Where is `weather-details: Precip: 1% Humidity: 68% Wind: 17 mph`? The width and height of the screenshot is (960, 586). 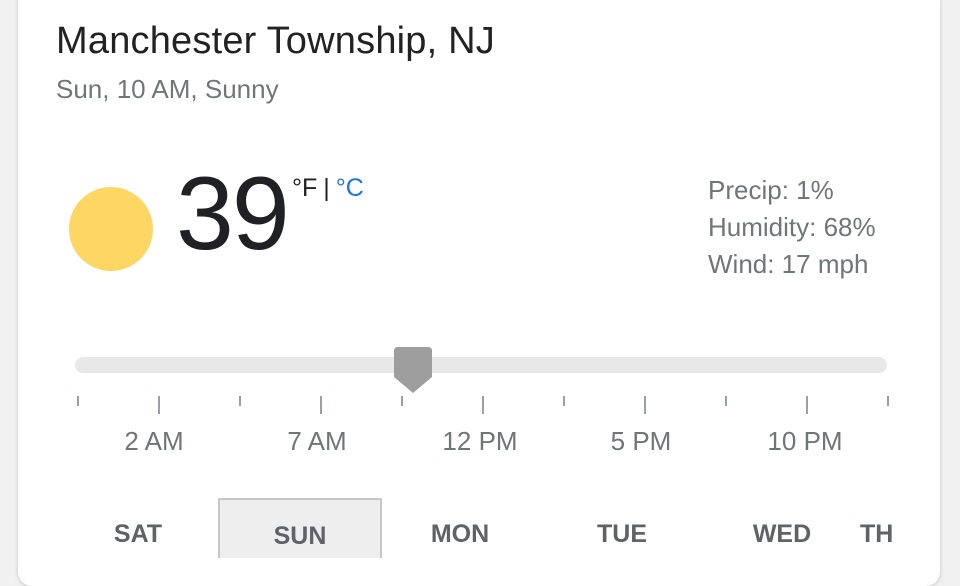
weather-details: Precip: 1% Humidity: 68% Wind: 17 mph is located at coordinates (792, 227).